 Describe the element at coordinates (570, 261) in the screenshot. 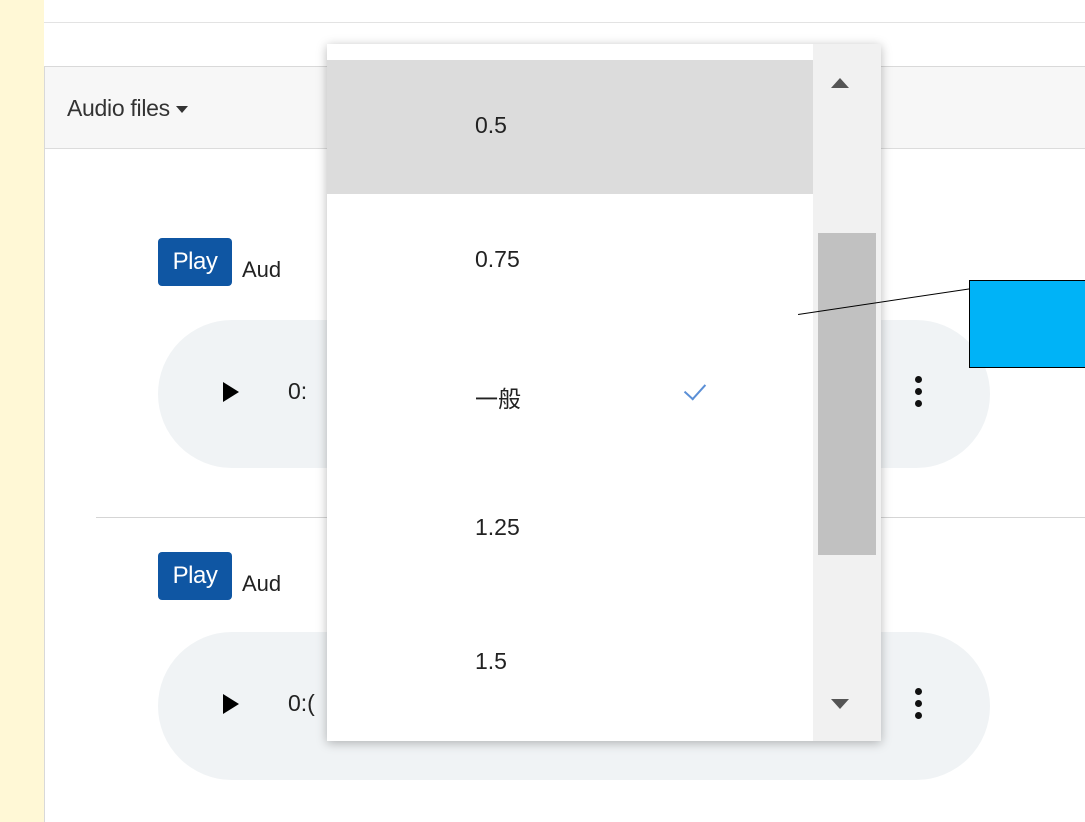

I see `speed-option-0-75: 0.75` at that location.